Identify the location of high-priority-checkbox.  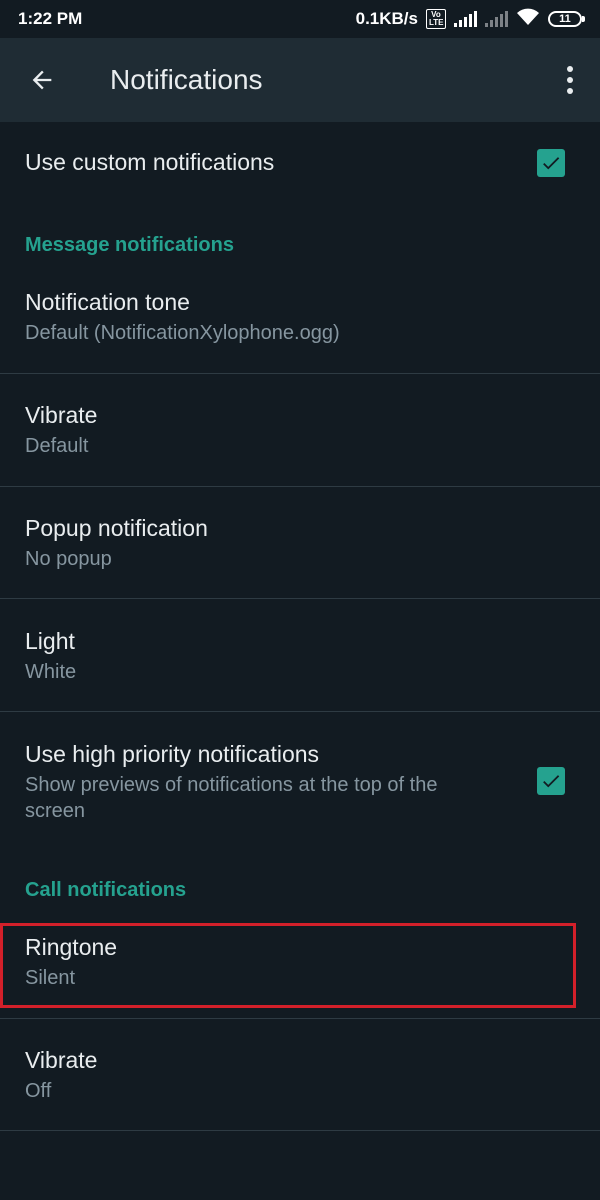
(551, 781).